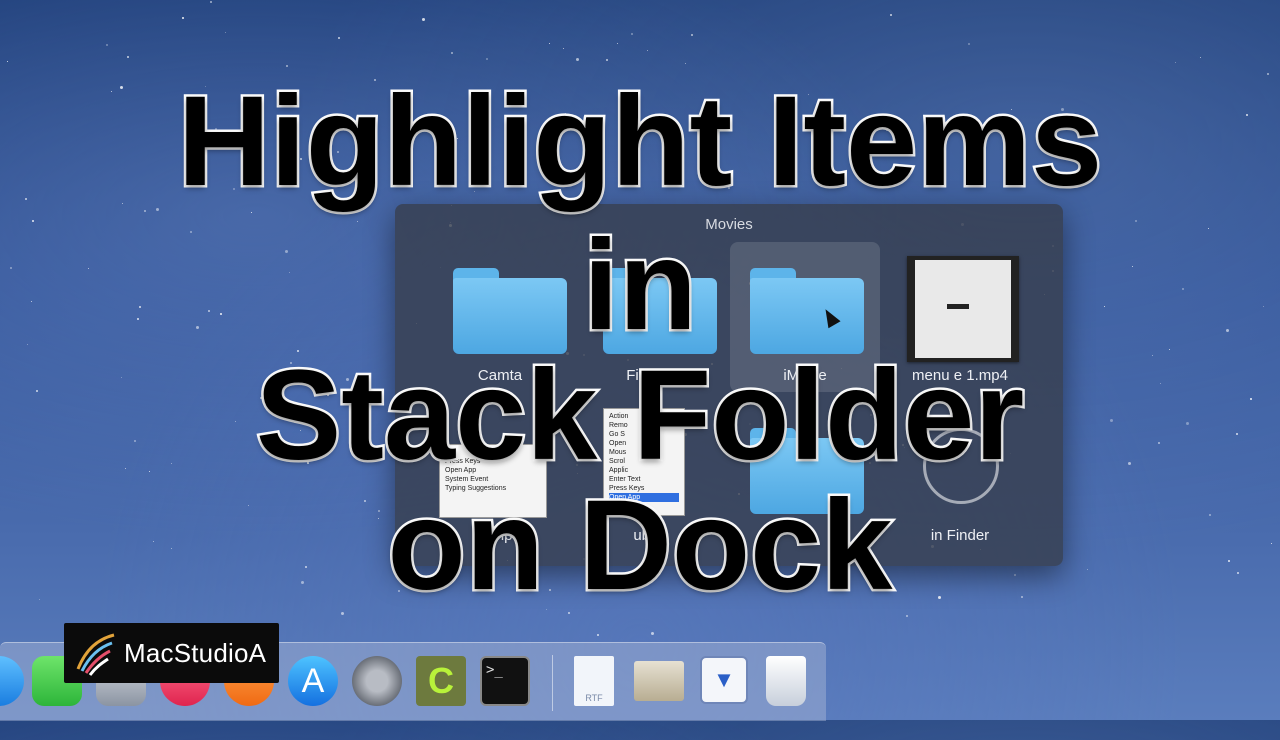 This screenshot has height=740, width=1280. I want to click on overlay-title-line-1: Highlight Items, so click(639, 141).